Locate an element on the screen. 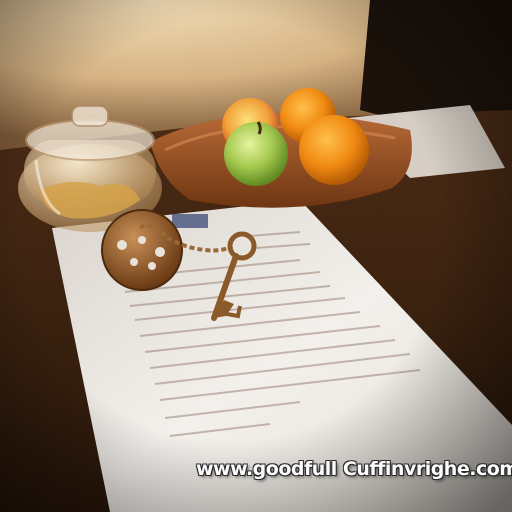 The image size is (512, 512). watermark-text: www.goodfull Cuffinvrighe.com is located at coordinates (354, 469).